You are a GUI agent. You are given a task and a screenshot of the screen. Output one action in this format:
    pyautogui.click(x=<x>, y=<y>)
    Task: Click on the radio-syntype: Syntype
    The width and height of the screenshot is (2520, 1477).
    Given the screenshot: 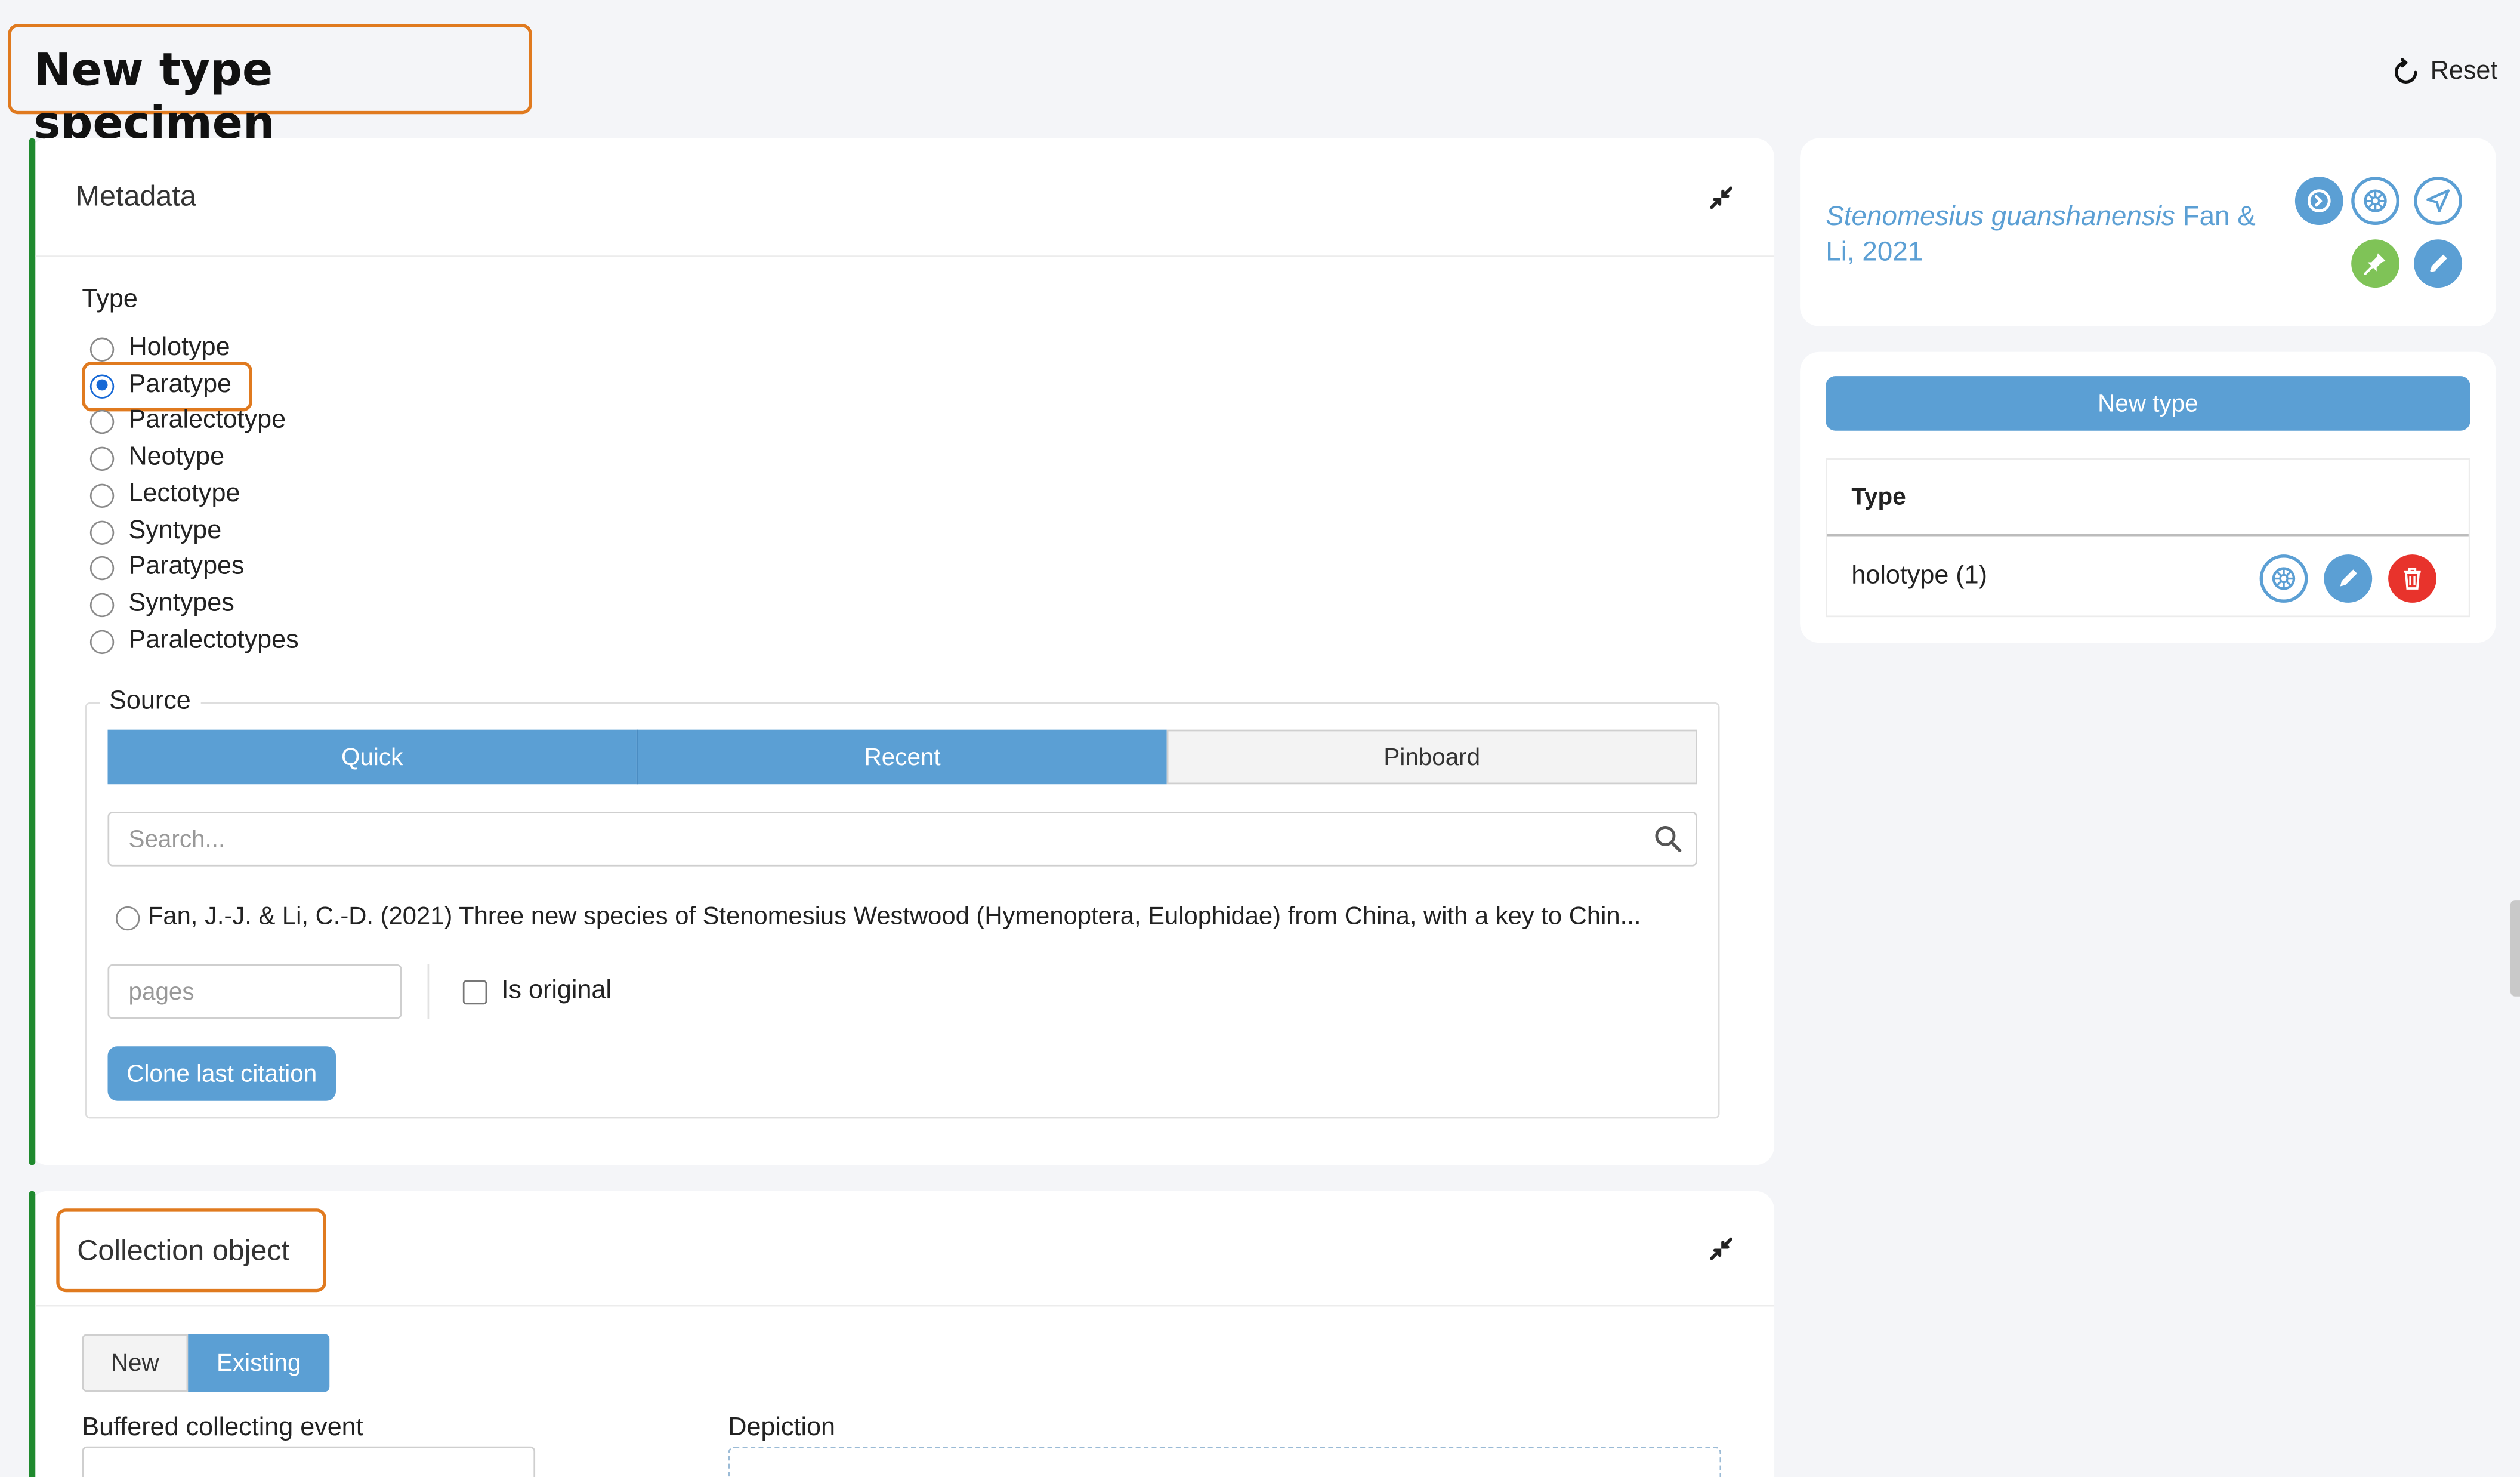 What is the action you would take?
    pyautogui.click(x=155, y=532)
    